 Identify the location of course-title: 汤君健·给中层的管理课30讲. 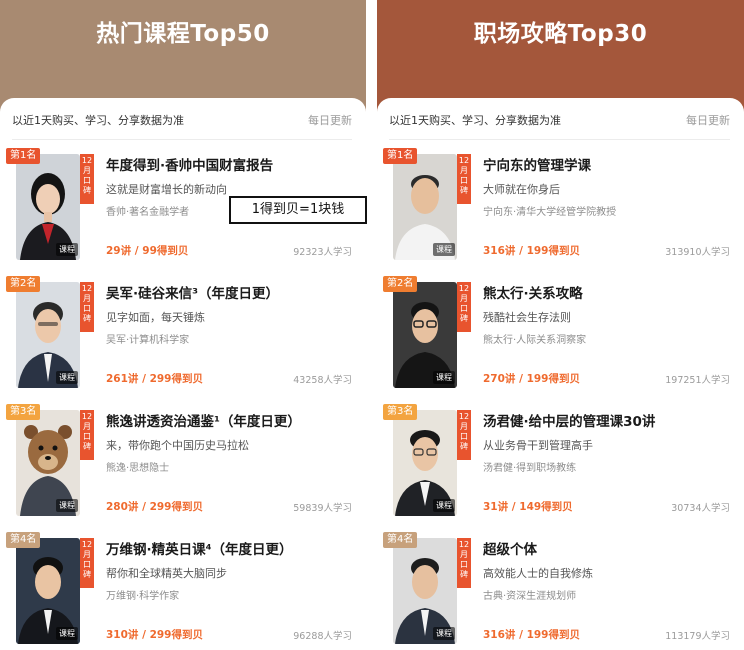
(606, 420).